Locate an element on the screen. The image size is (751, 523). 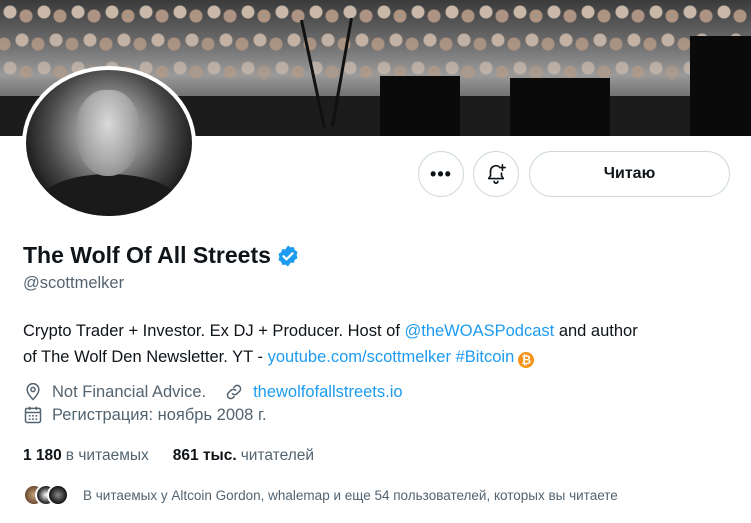
bio-text: and author is located at coordinates (596, 331).